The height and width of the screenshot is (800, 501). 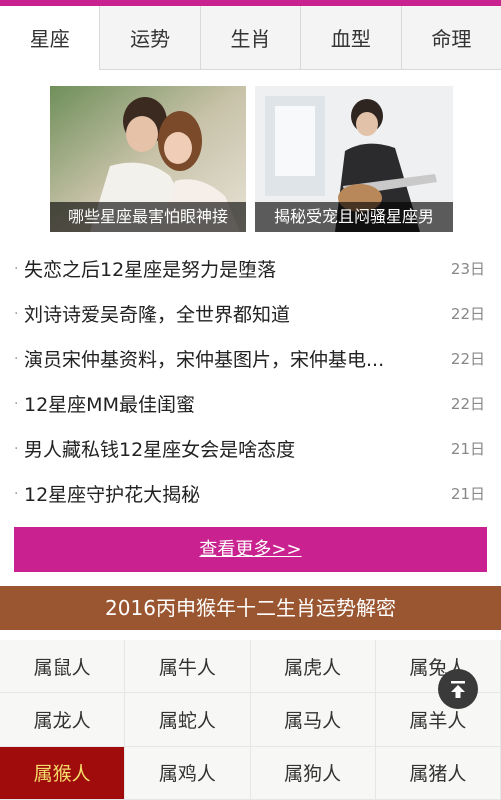 What do you see at coordinates (63, 720) in the screenshot?
I see `zodiac-item-dragon: 属龙人` at bounding box center [63, 720].